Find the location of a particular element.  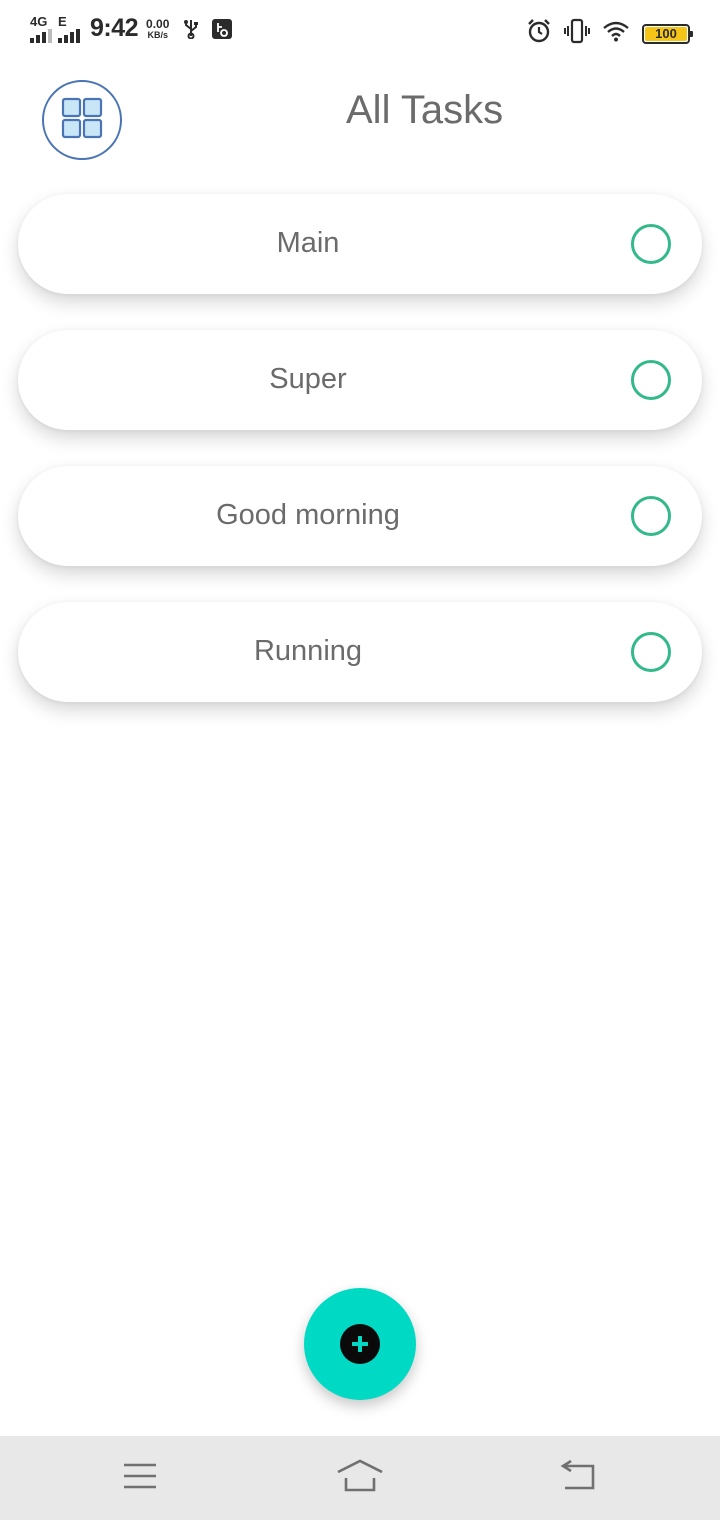

add-task-button is located at coordinates (360, 1344).